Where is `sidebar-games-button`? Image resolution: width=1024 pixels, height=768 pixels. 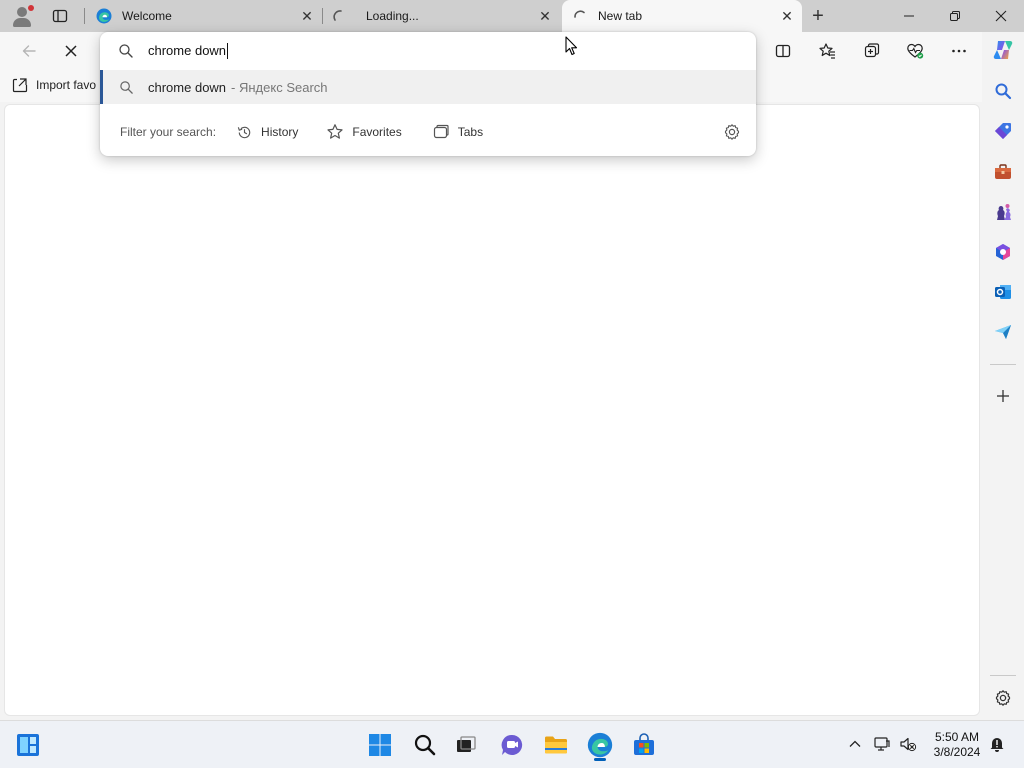
sidebar-games-button is located at coordinates (1003, 212).